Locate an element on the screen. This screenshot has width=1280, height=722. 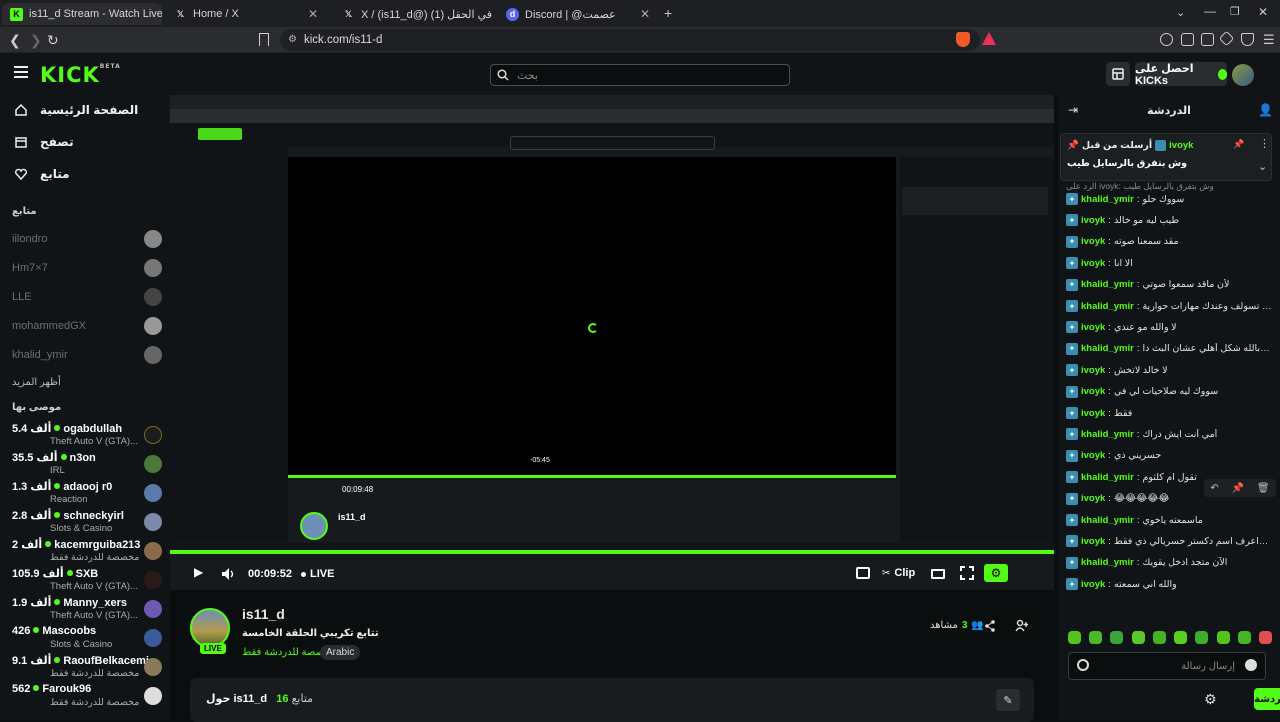
unpin-icon: 📌 is located at coordinates (1238, 144).